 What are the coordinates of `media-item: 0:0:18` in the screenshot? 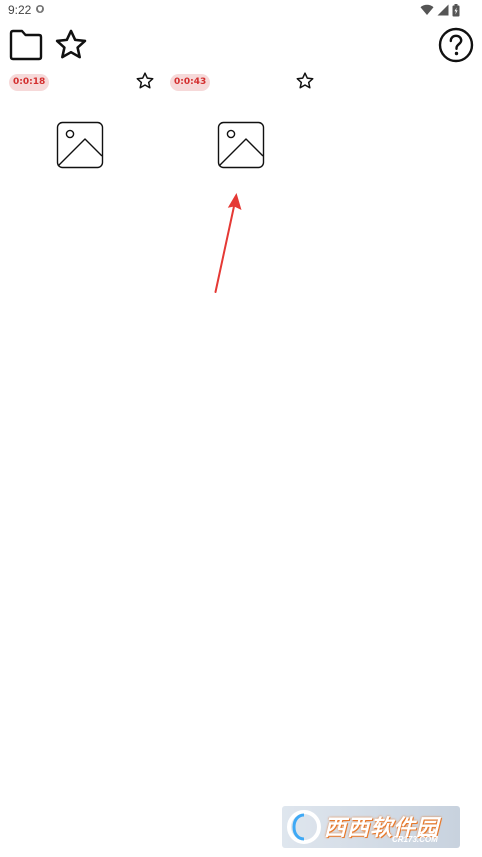 It's located at (80, 125).